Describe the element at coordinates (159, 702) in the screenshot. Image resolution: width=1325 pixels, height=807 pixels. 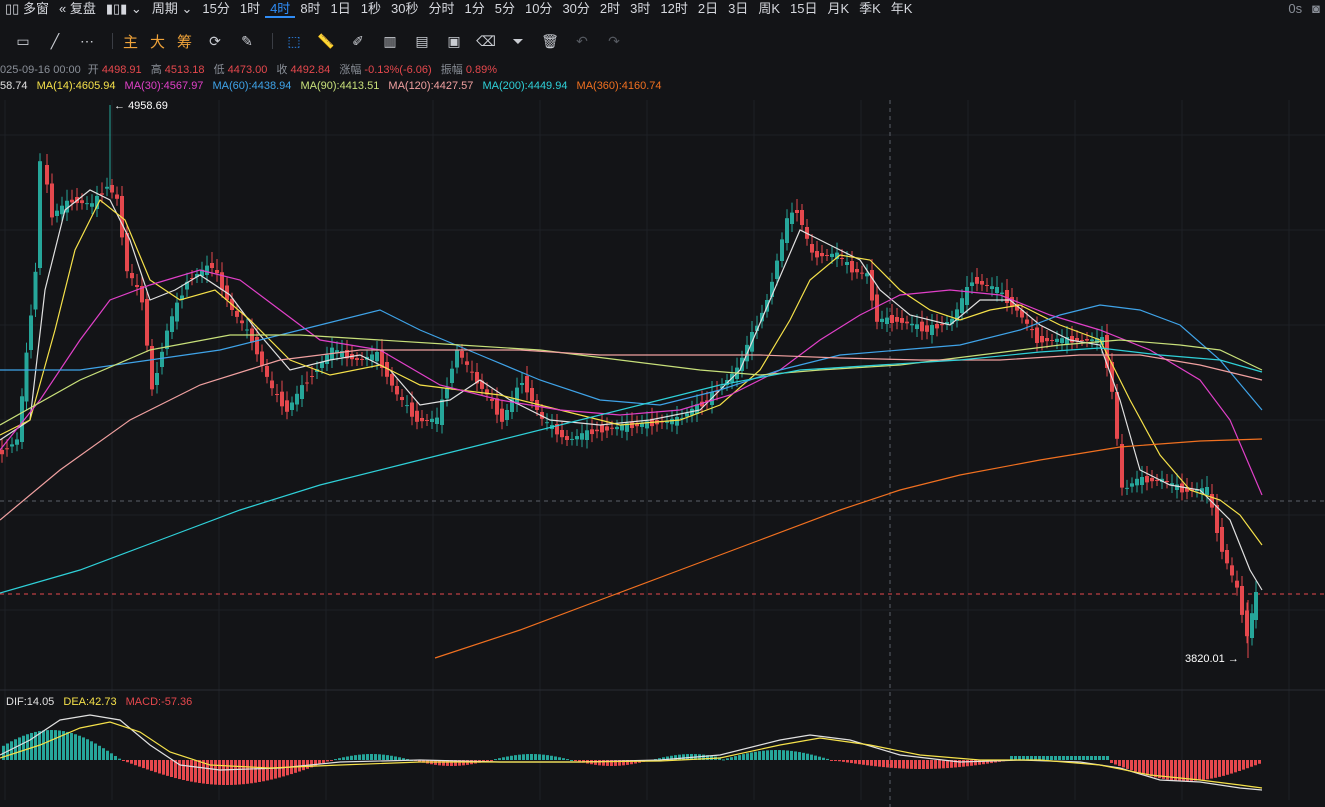
I see `macd-value: MACD:-57.36` at that location.